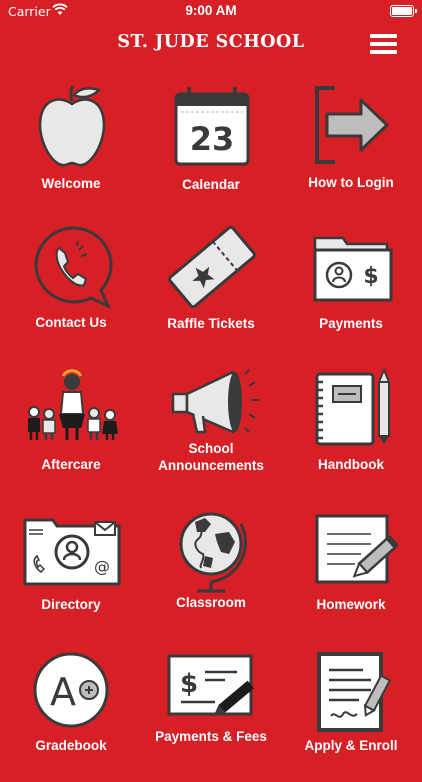  What do you see at coordinates (357, 549) in the screenshot?
I see `homework-icon` at bounding box center [357, 549].